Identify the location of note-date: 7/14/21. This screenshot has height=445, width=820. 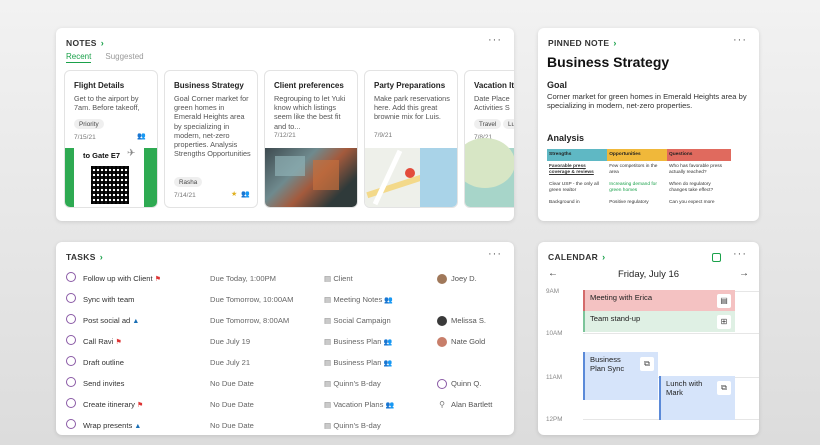
(185, 195).